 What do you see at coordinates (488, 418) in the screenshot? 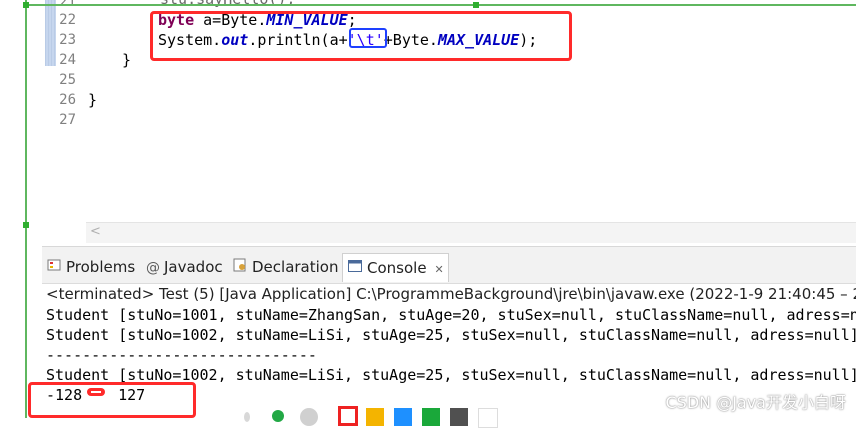
I see `toolbar-white-swatch-icon` at bounding box center [488, 418].